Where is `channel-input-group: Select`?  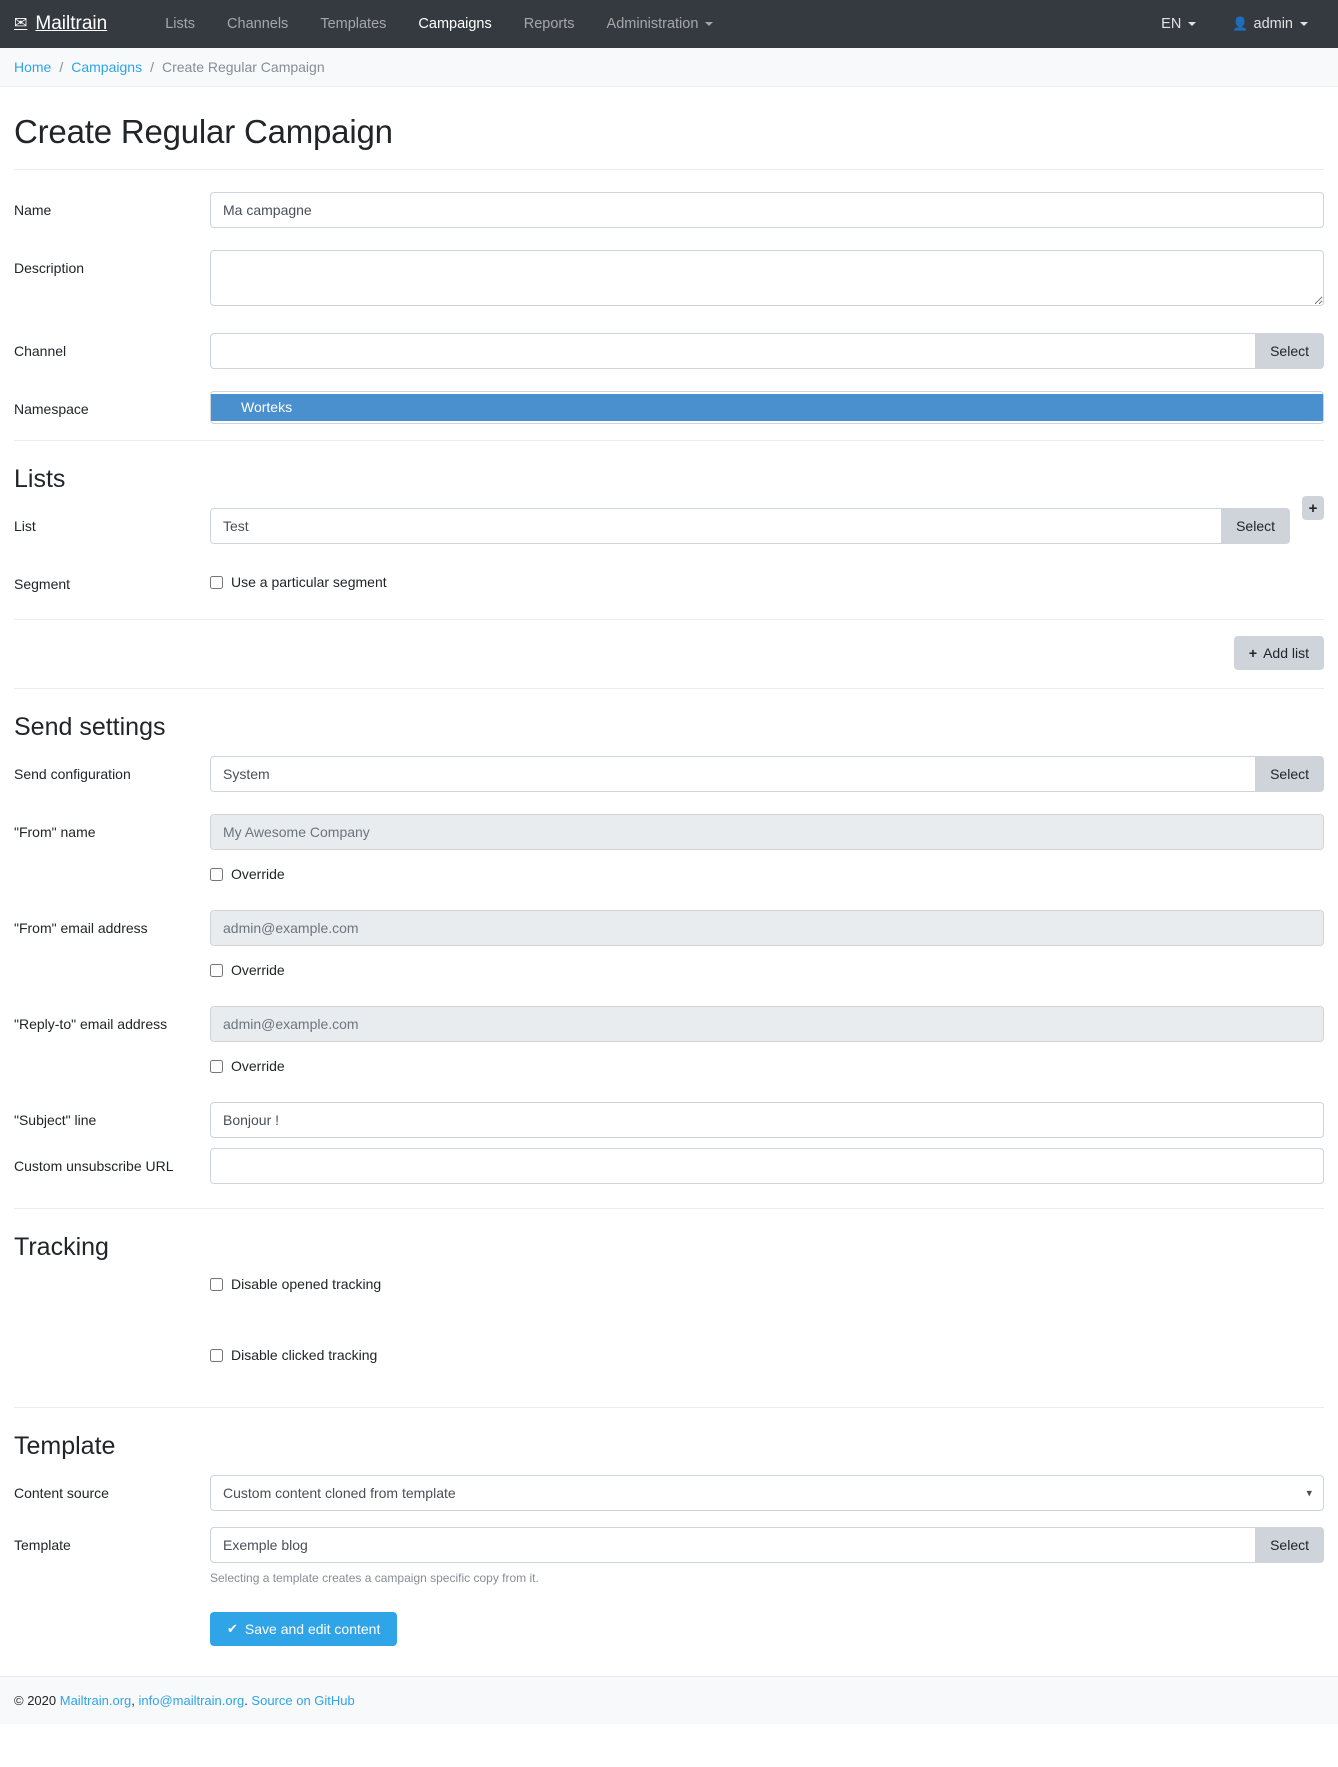
channel-input-group: Select is located at coordinates (767, 351).